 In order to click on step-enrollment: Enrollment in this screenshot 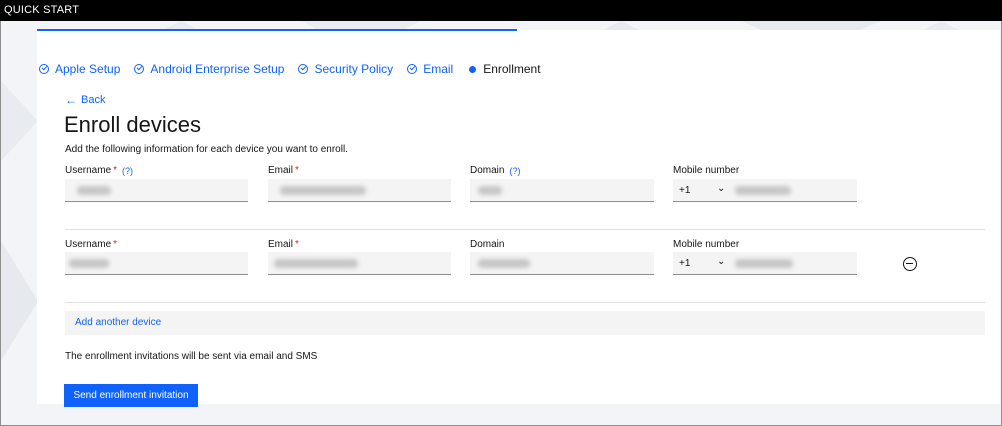, I will do `click(504, 69)`.